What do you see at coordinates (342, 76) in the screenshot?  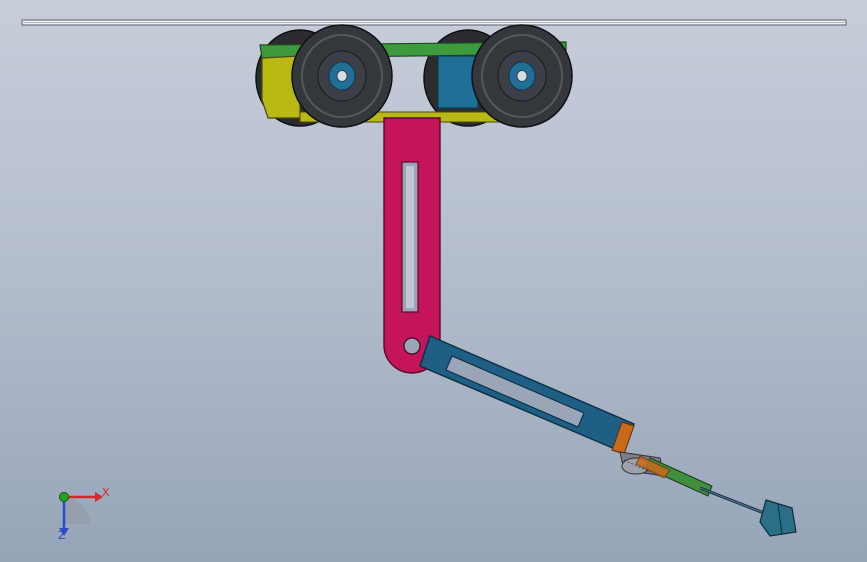 I see `front-wheel-left` at bounding box center [342, 76].